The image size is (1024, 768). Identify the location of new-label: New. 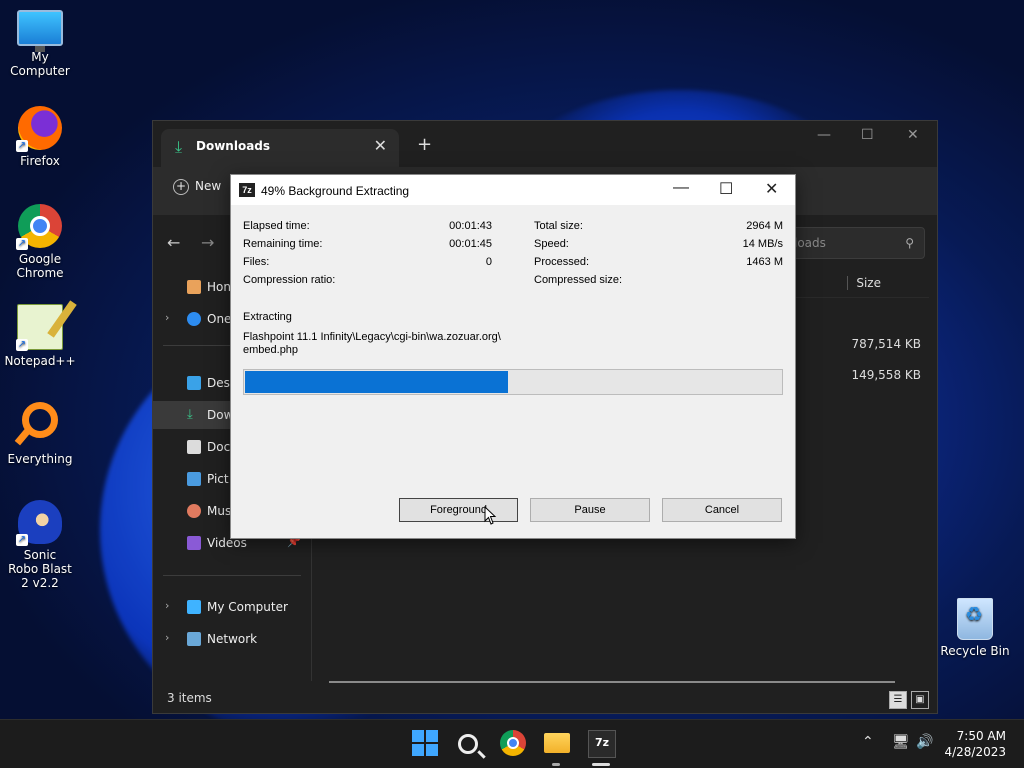
(208, 186).